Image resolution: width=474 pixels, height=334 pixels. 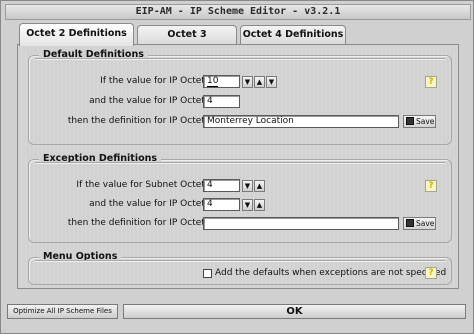 I want to click on default-row3-label: then the definition for IP Octet 2 is, so click(x=146, y=121).